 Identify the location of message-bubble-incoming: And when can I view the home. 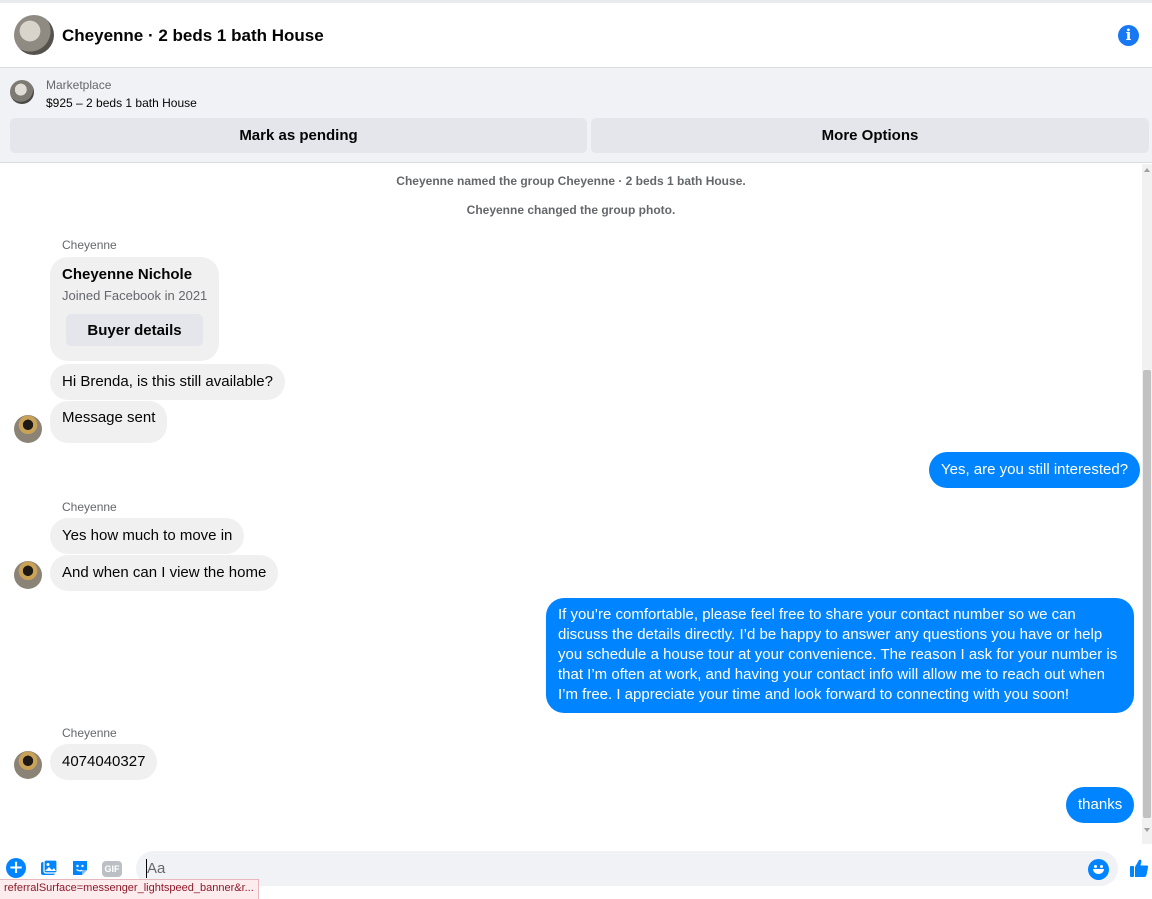
(164, 573).